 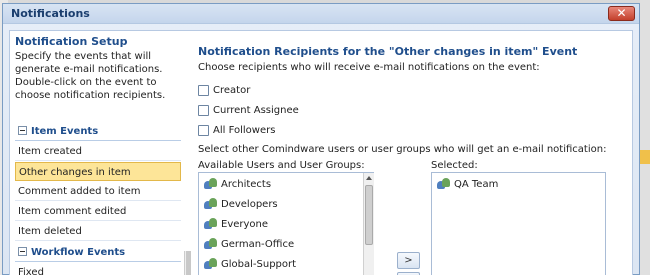 I want to click on events-scrollbar, so click(x=187, y=263).